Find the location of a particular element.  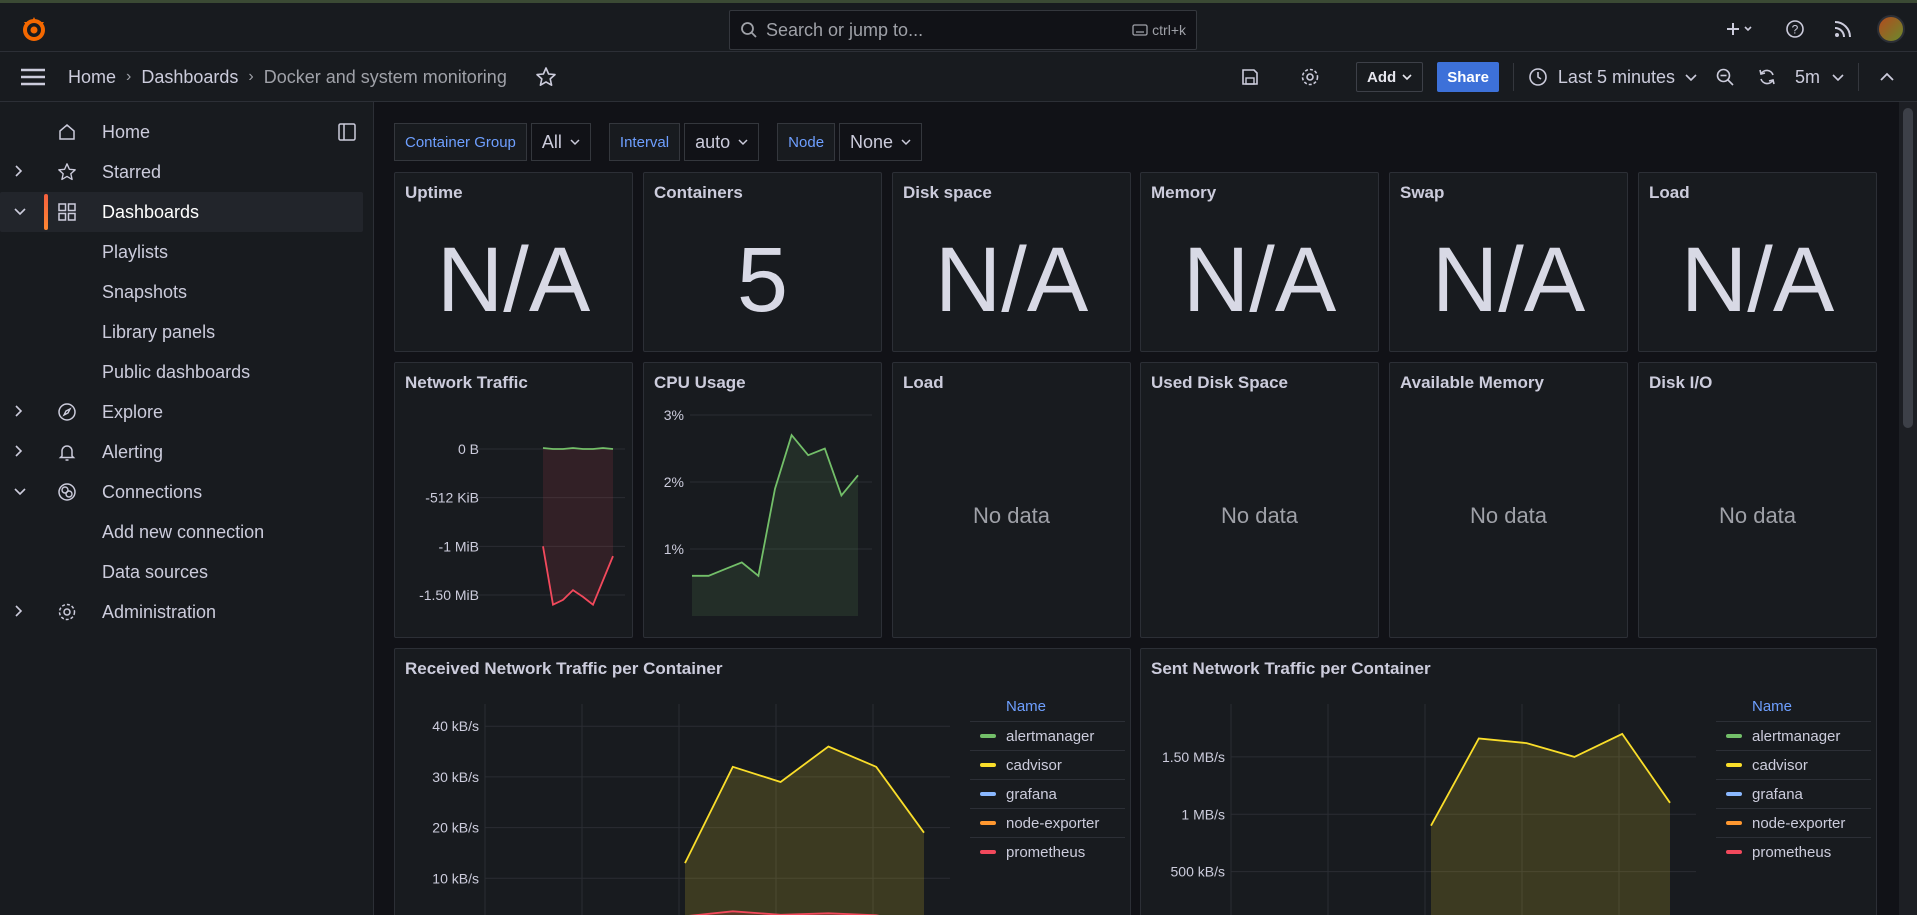

settings-icon is located at coordinates (1310, 77).